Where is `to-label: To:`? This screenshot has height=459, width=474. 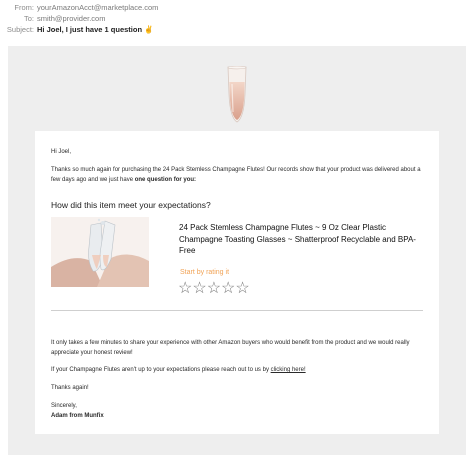
to-label: To: is located at coordinates (28, 18).